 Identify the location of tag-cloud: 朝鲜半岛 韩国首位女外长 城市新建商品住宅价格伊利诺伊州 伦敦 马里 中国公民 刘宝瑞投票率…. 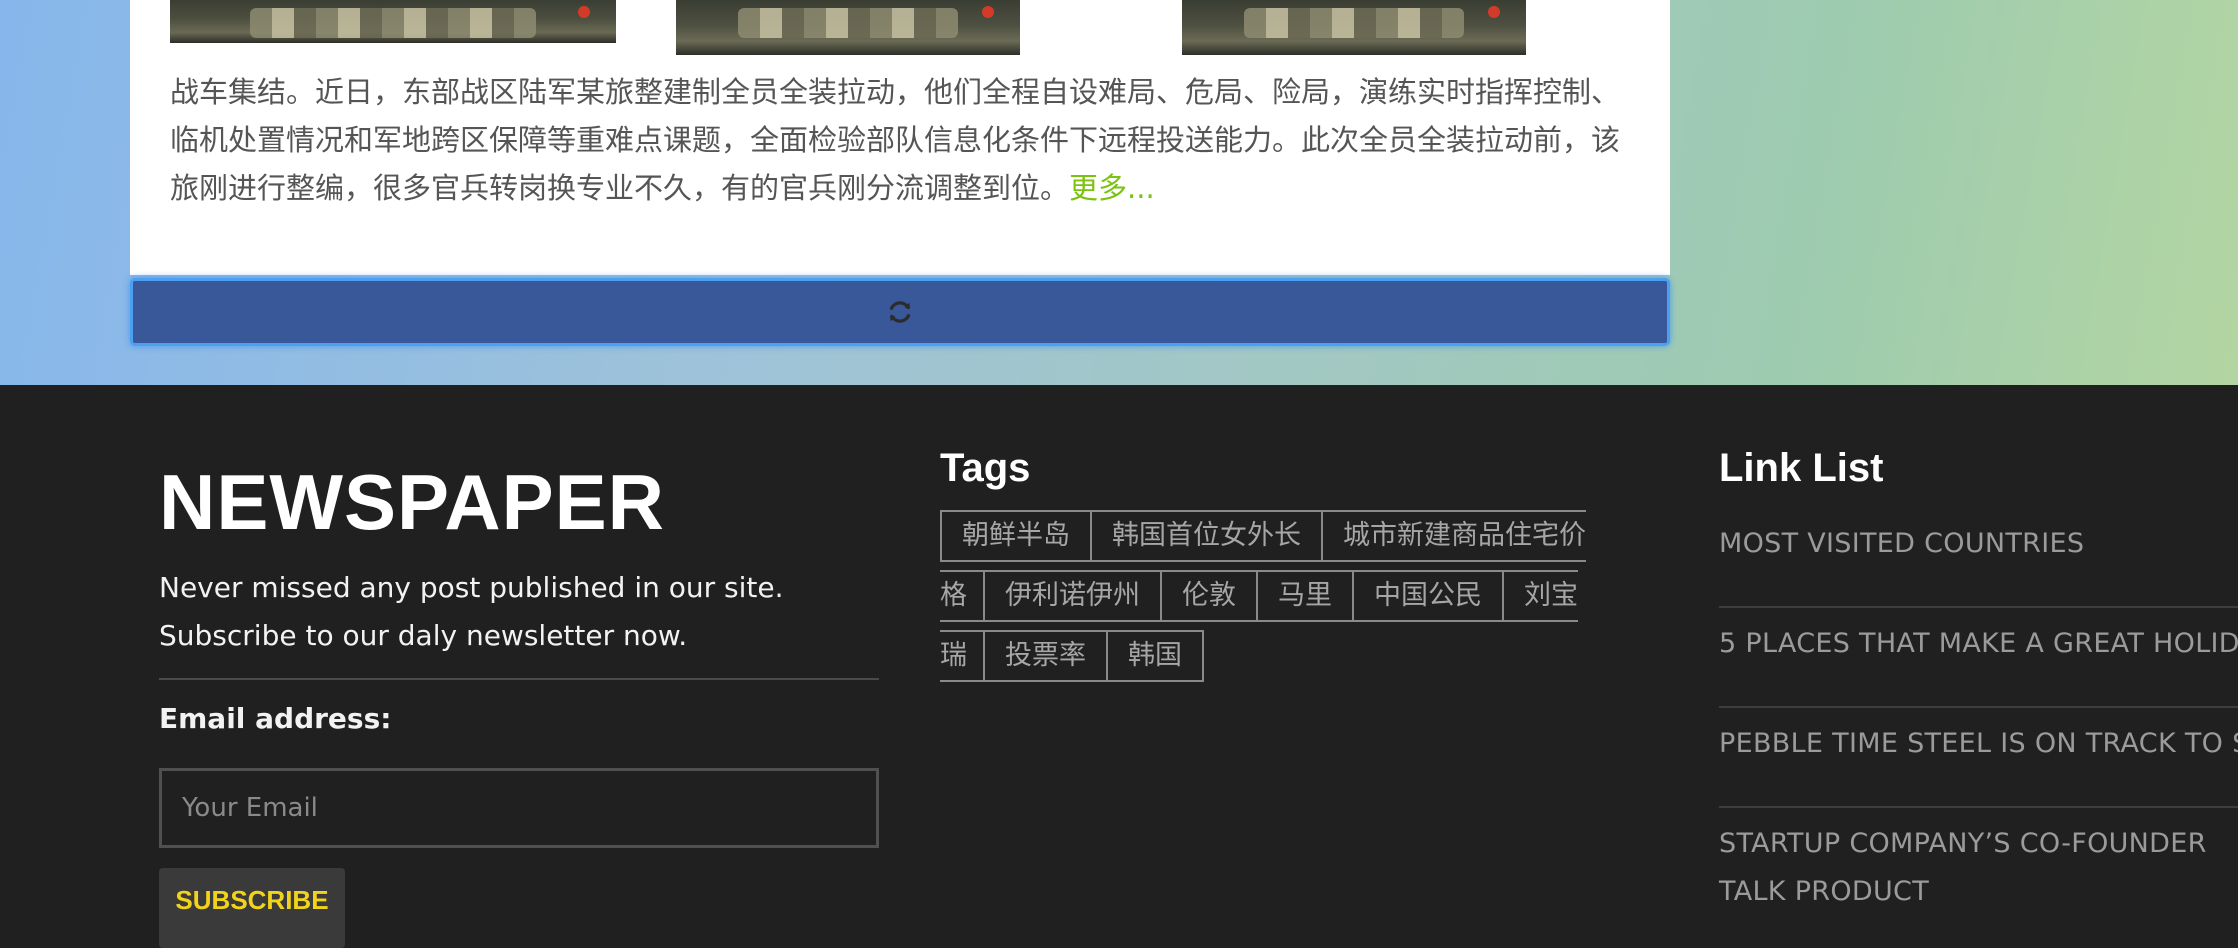
(1275, 600).